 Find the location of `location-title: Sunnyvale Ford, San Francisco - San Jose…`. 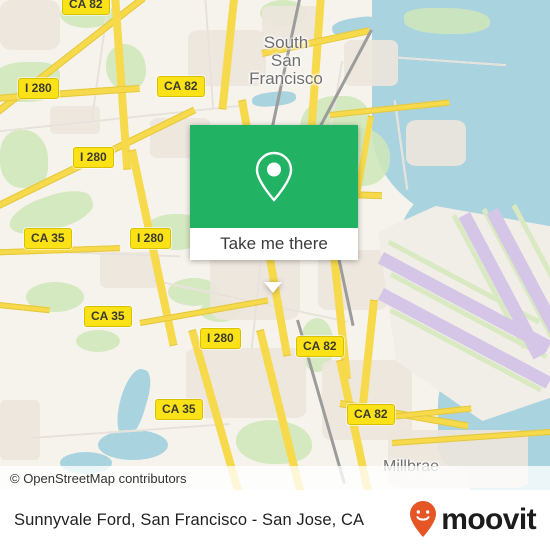

location-title: Sunnyvale Ford, San Francisco - San Jose… is located at coordinates (189, 519).